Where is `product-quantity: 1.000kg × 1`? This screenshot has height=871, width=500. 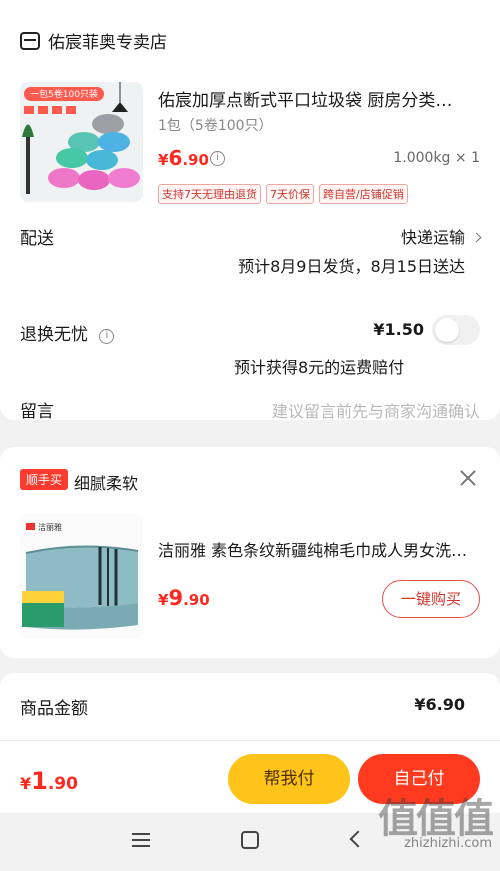 product-quantity: 1.000kg × 1 is located at coordinates (436, 158).